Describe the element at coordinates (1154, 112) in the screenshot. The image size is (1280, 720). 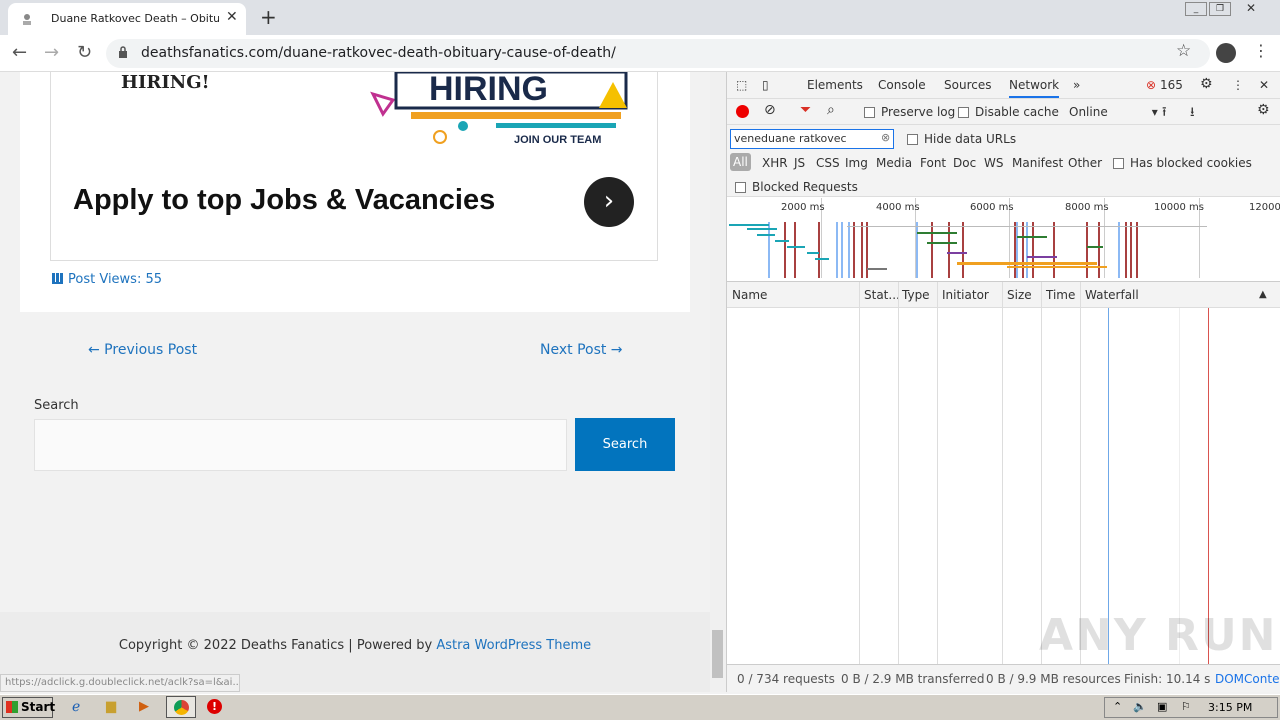
I see `chevron-down-icon: ▾` at that location.